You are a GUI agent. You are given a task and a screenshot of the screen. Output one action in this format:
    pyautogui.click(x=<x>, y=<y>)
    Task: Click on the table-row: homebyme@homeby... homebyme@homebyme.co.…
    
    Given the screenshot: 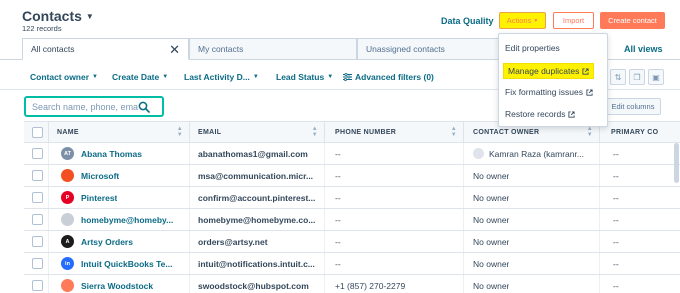 What is the action you would take?
    pyautogui.click(x=352, y=220)
    